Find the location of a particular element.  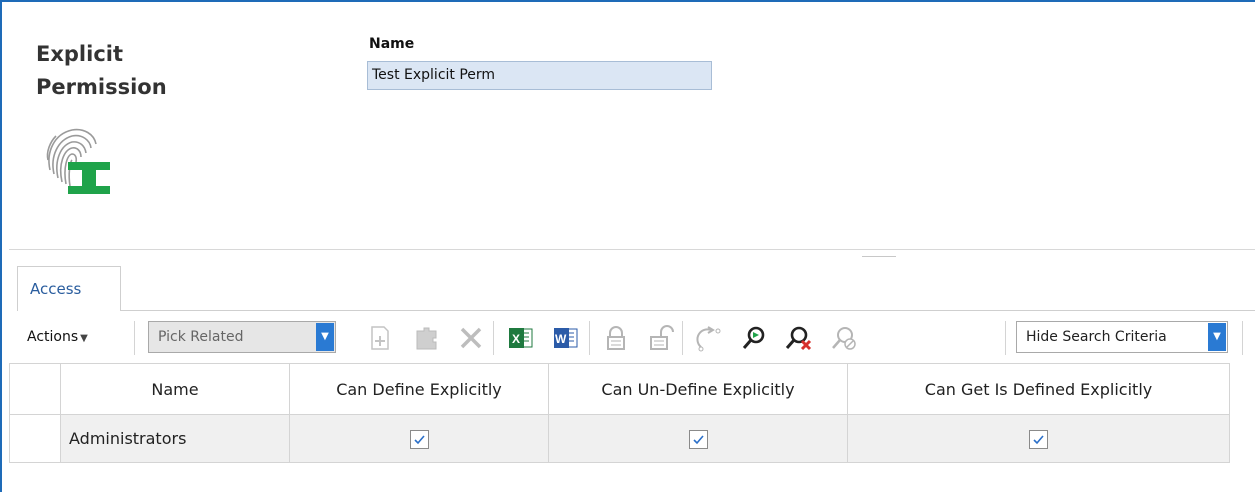

can-define-checkbox is located at coordinates (419, 439).